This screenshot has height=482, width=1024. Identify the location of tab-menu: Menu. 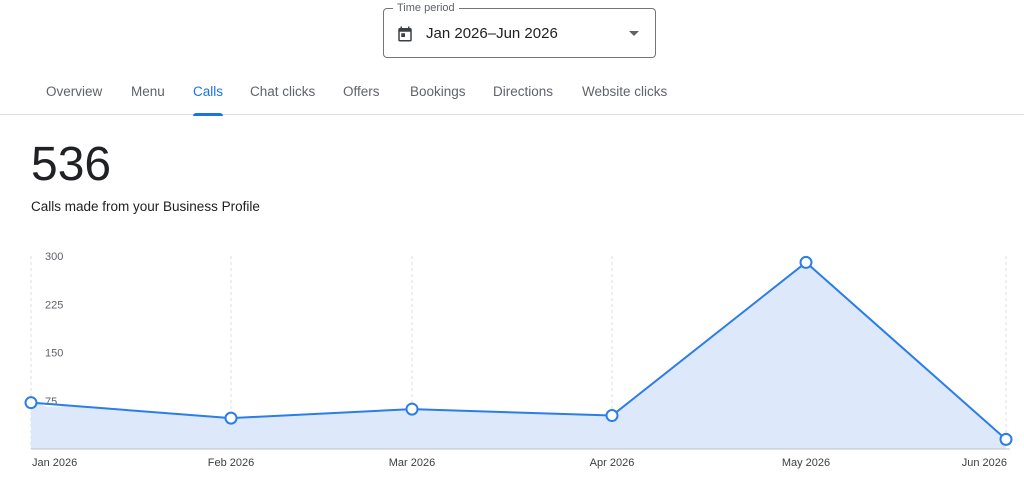
(148, 92).